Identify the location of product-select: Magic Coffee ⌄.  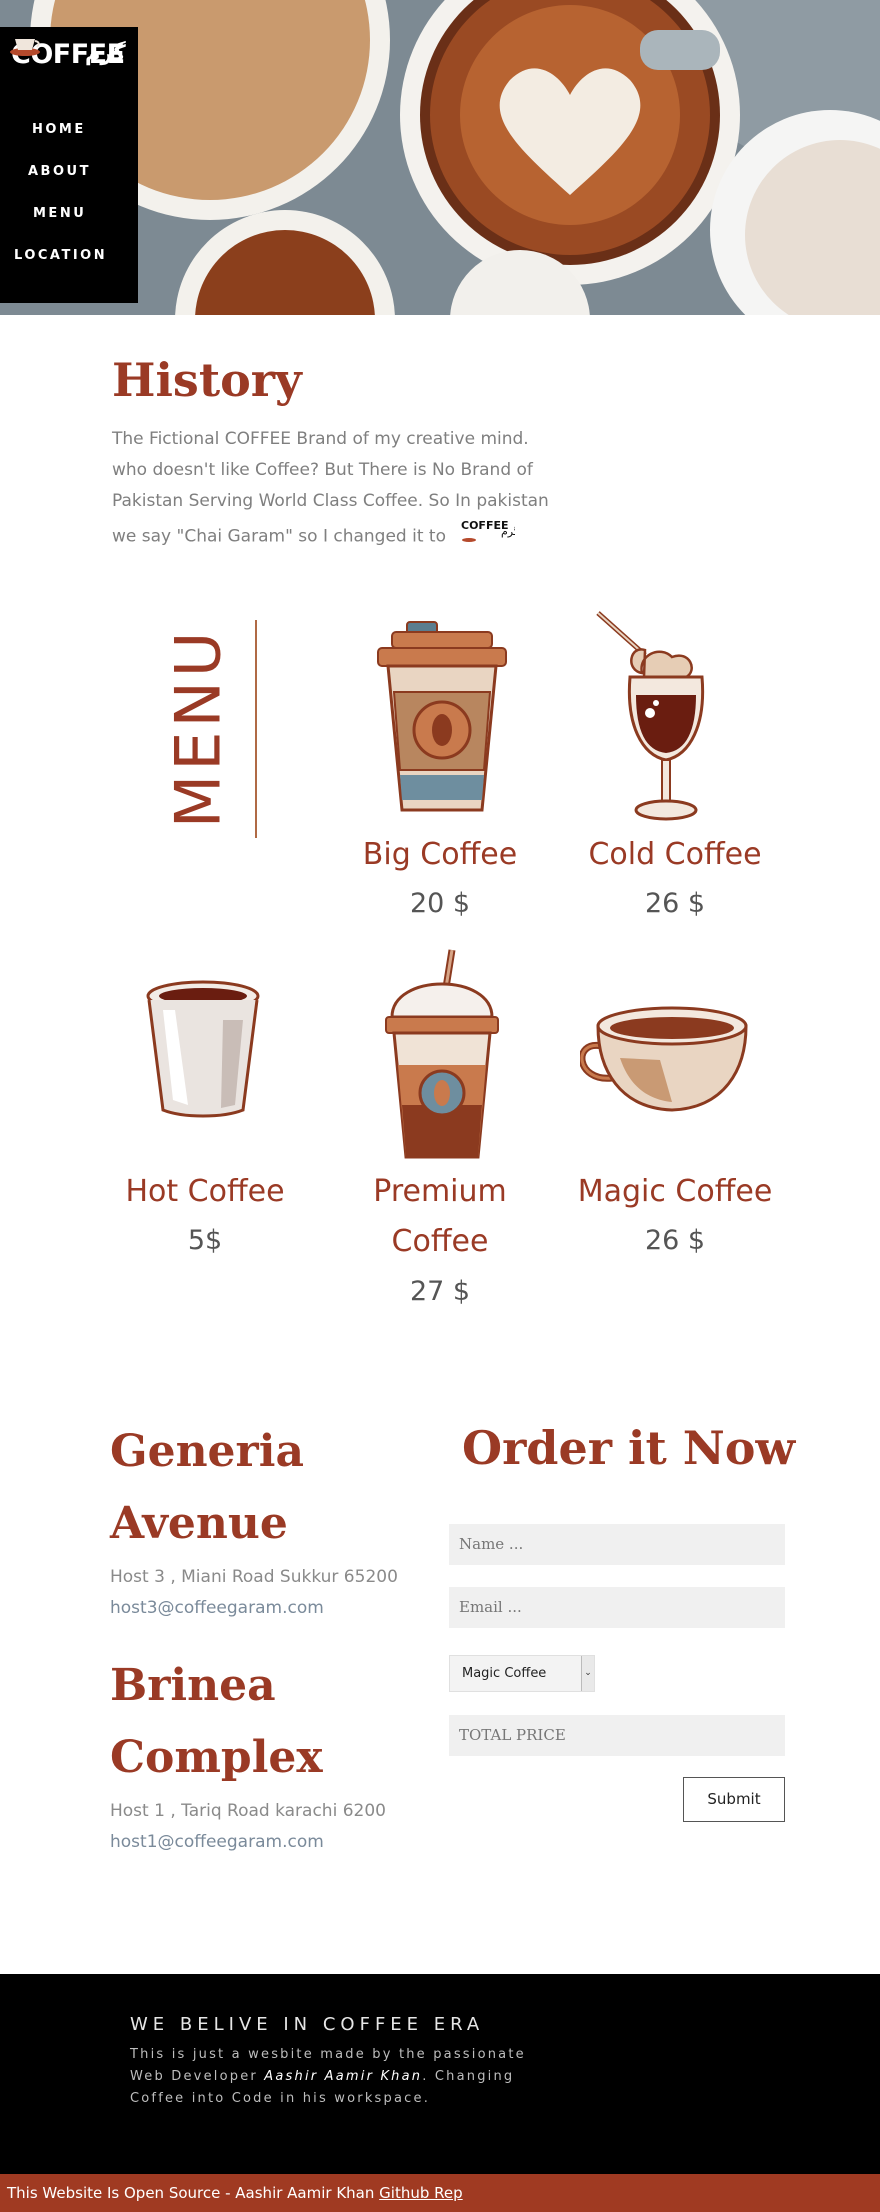
(522, 1673).